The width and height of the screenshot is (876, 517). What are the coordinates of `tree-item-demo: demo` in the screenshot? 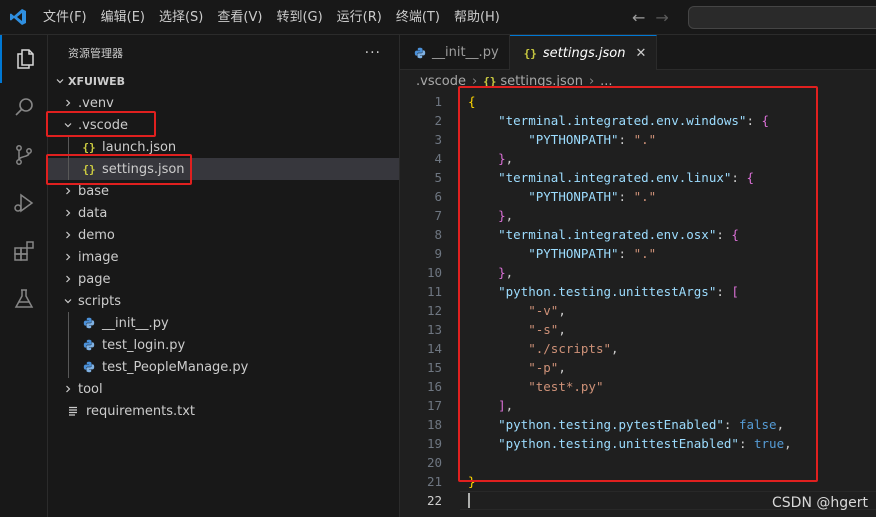 It's located at (223, 235).